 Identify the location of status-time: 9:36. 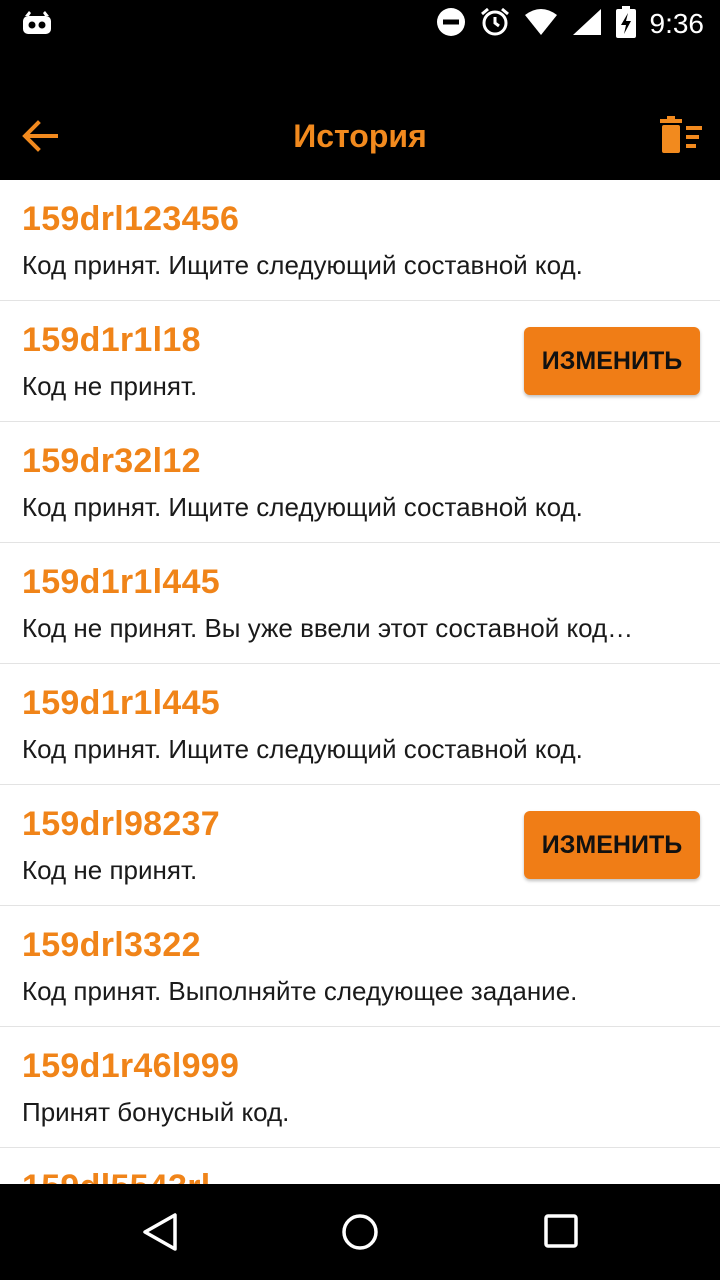
(677, 23).